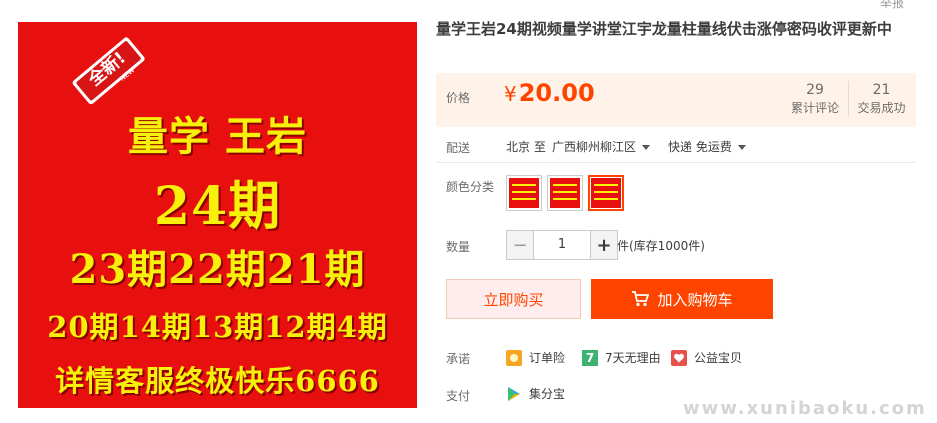 The width and height of the screenshot is (937, 423). Describe the element at coordinates (700, 147) in the screenshot. I see `shipping-method: 快递 免运费` at that location.